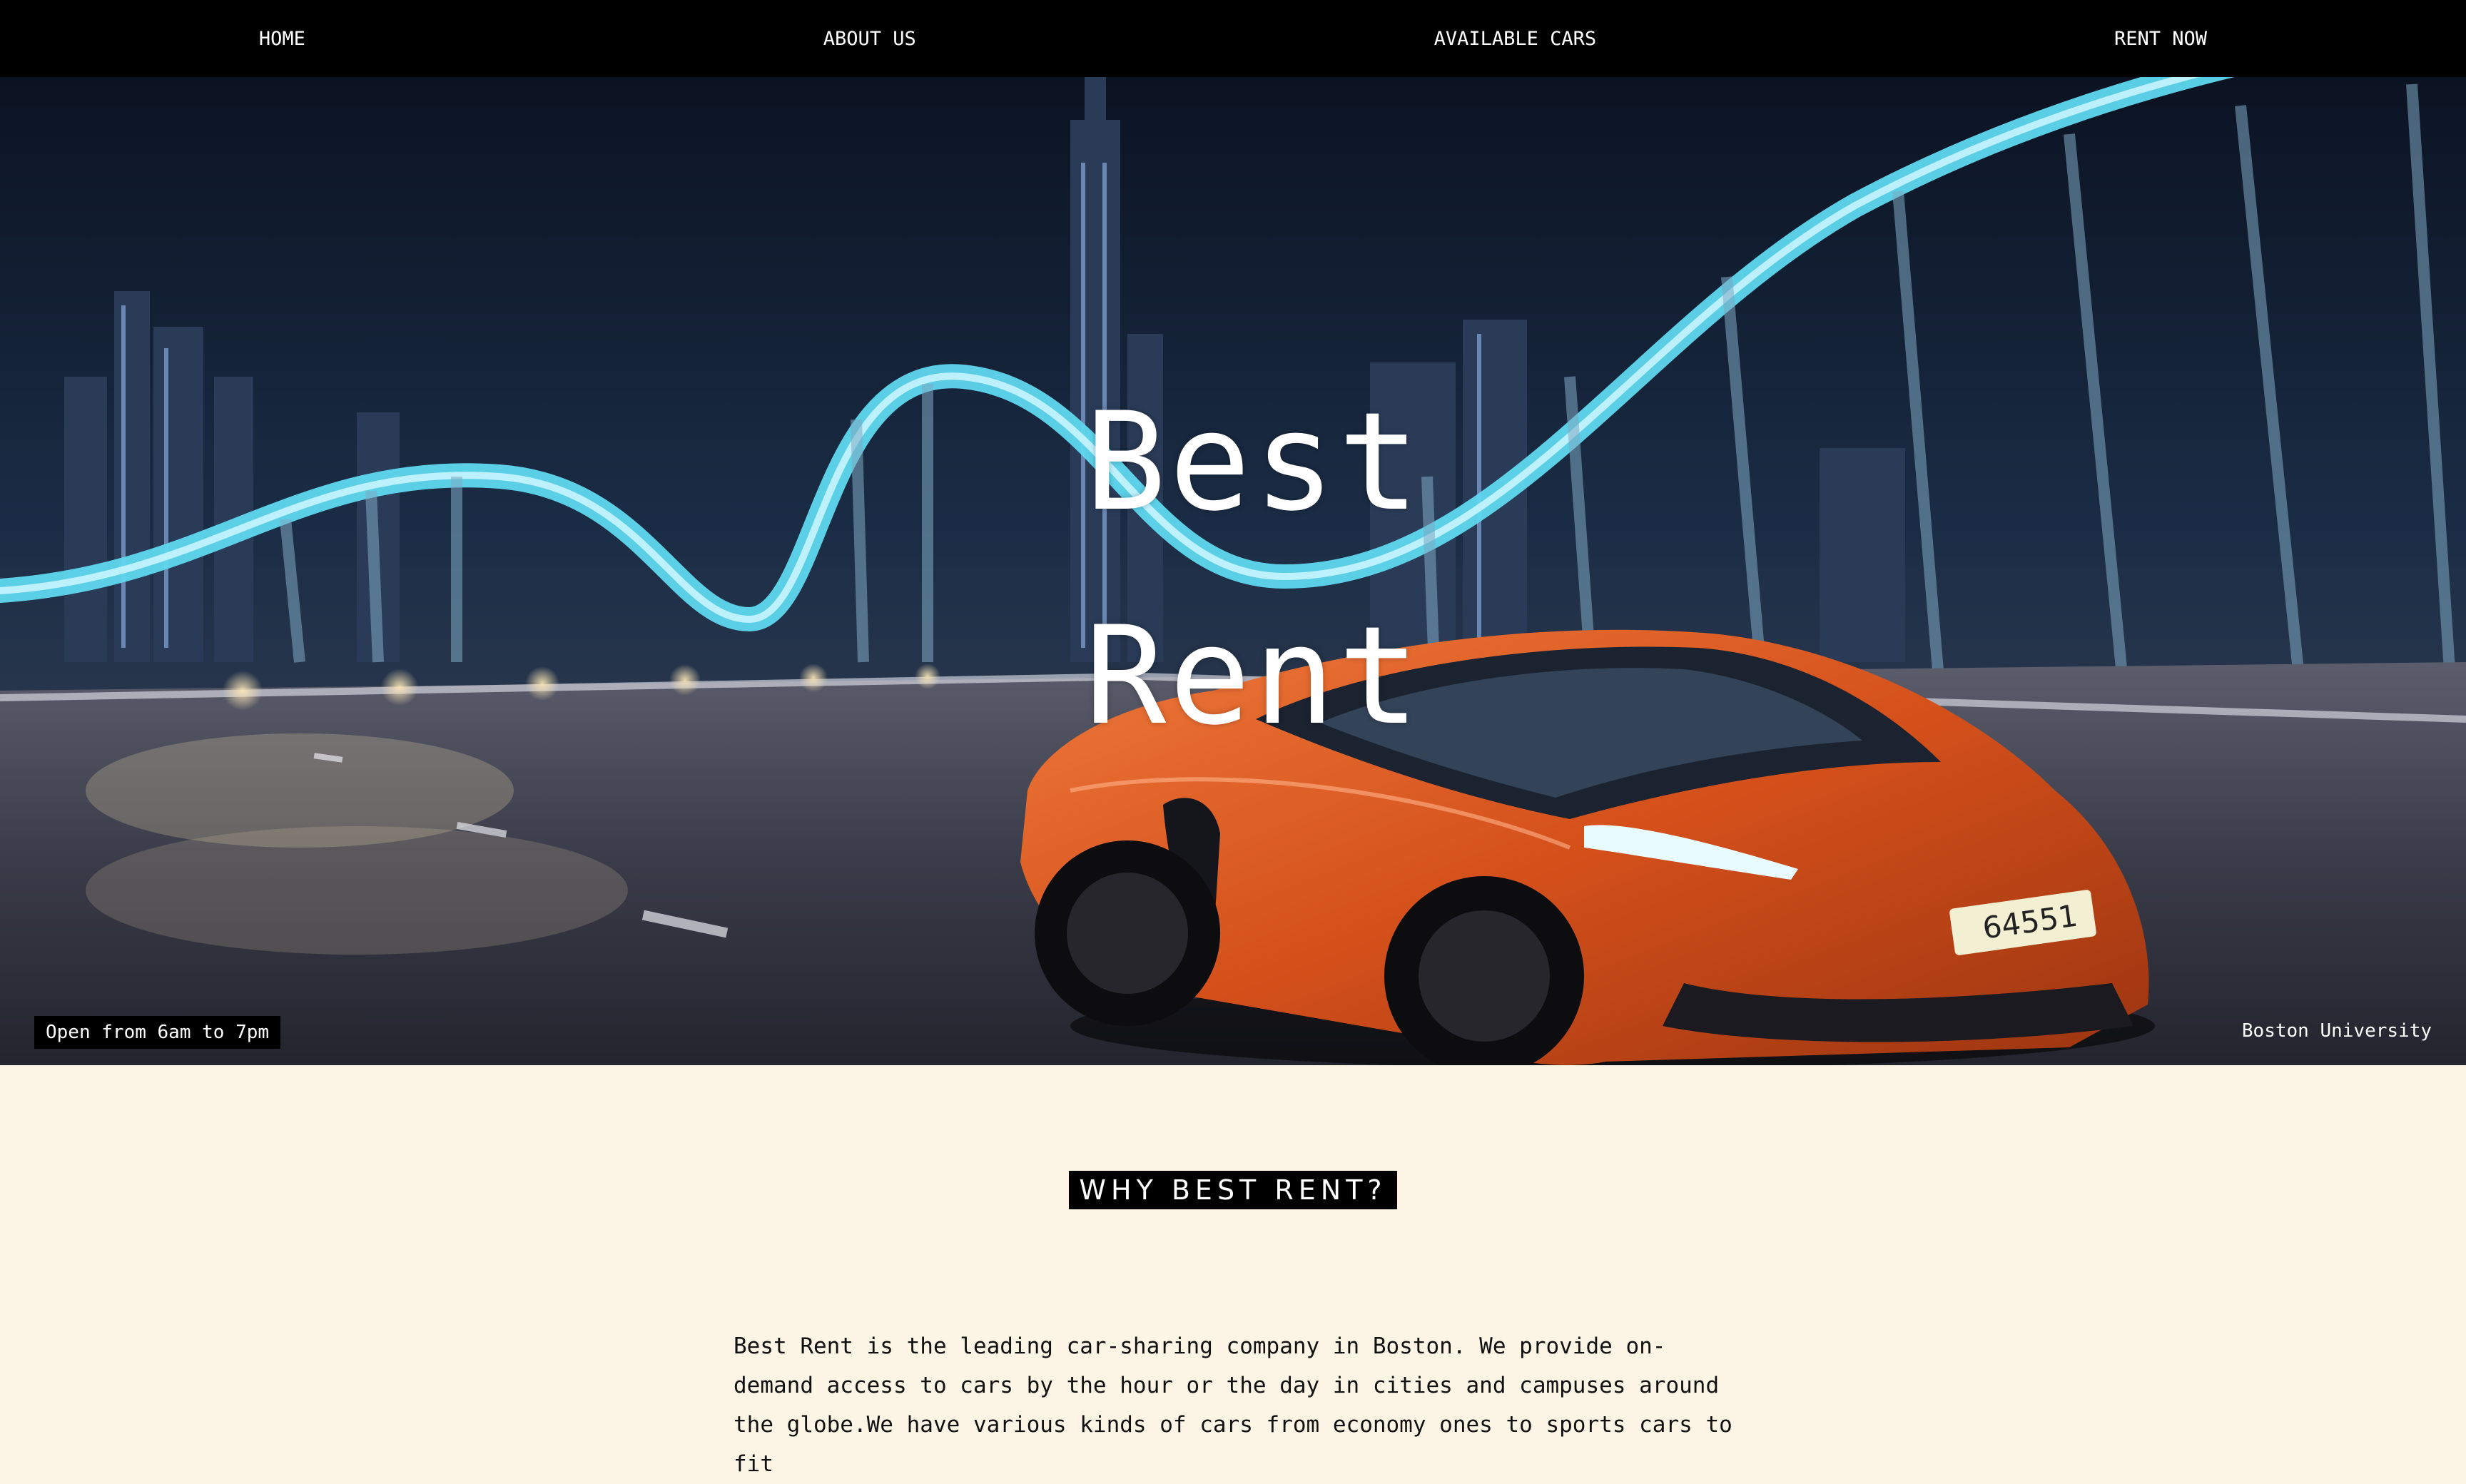  I want to click on hero-title: Best Rent, so click(1284, 569).